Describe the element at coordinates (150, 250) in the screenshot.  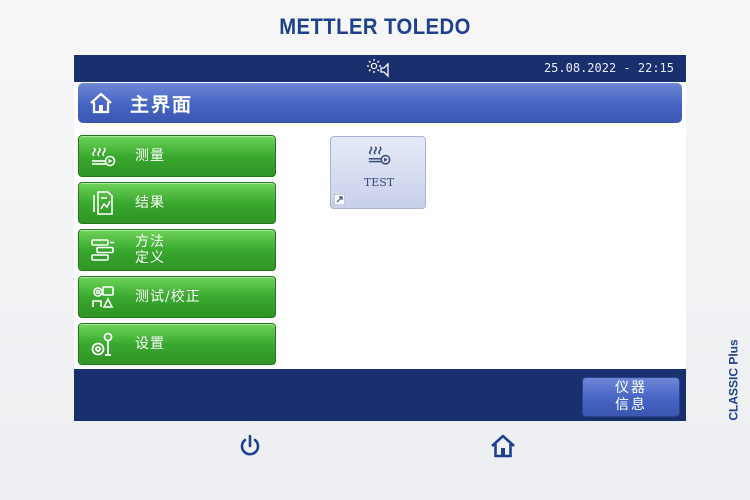
I see `menu-label-method-definition: 方法 定义` at that location.